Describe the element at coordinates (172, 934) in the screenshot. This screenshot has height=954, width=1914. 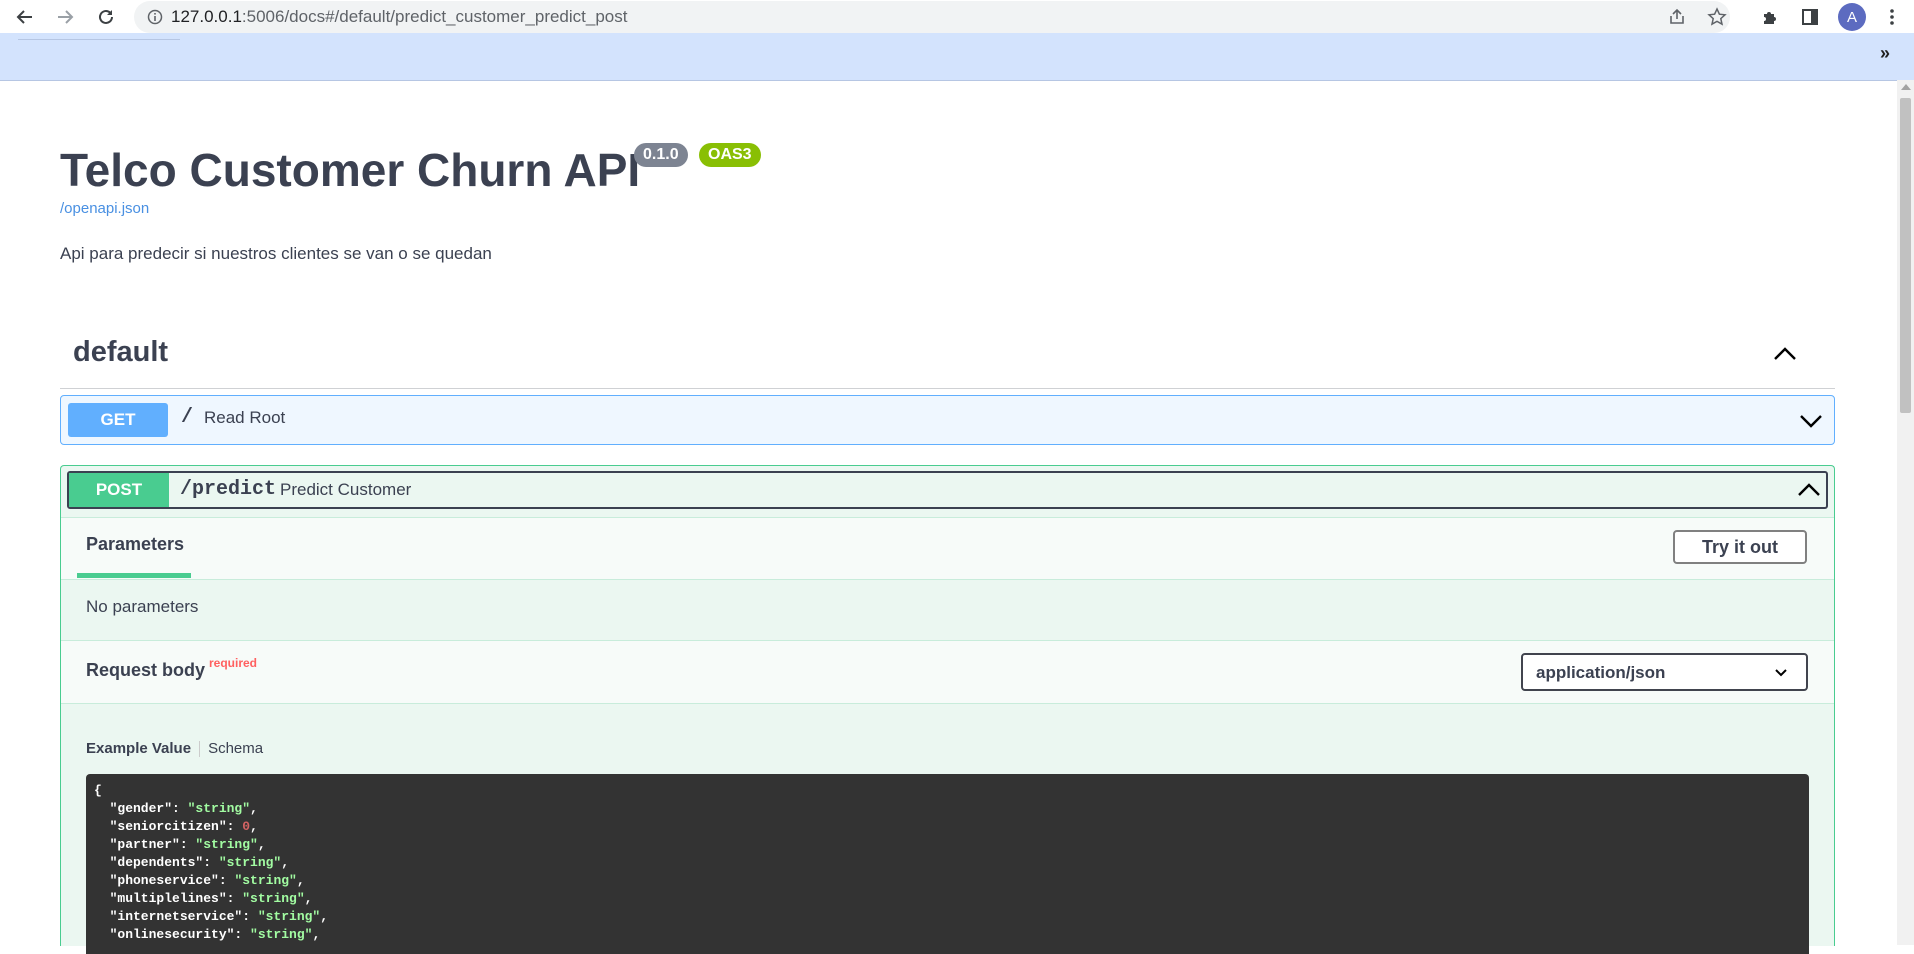
I see `code-key: "onlinesecurity":` at that location.